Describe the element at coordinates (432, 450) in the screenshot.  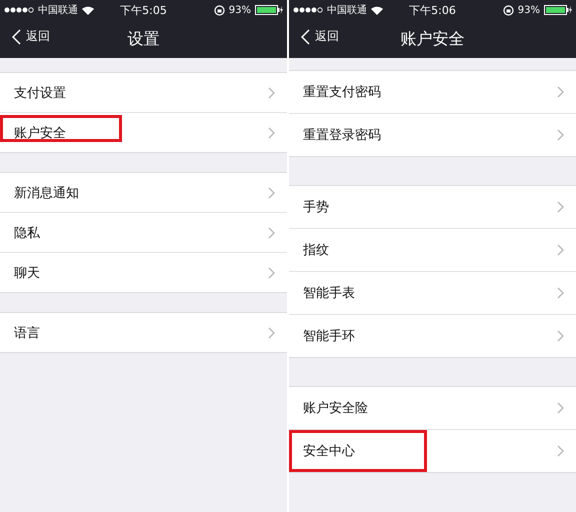
I see `settings-row: 安全中心` at that location.